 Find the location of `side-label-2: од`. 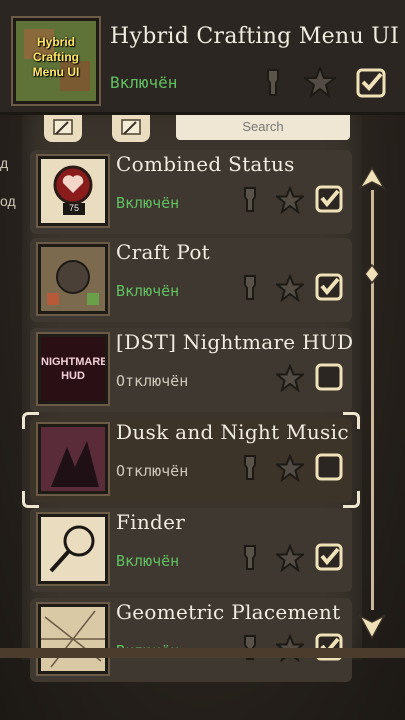

side-label-2: од is located at coordinates (8, 201).